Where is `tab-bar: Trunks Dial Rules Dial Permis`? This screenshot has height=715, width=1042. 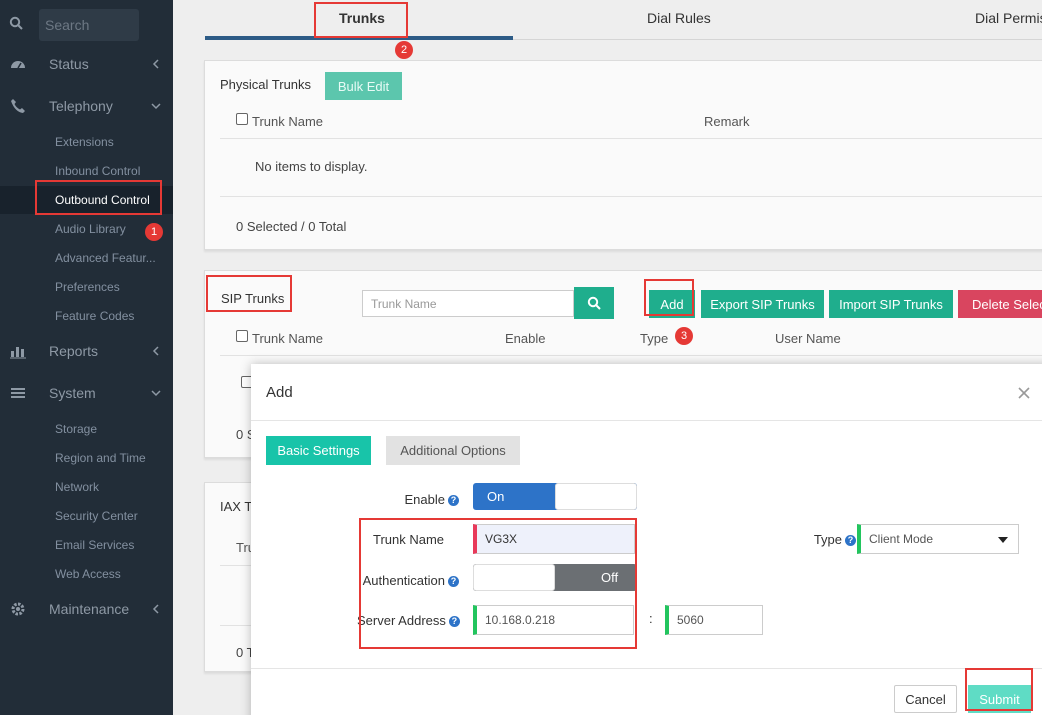
tab-bar: Trunks Dial Rules Dial Permis is located at coordinates (623, 20).